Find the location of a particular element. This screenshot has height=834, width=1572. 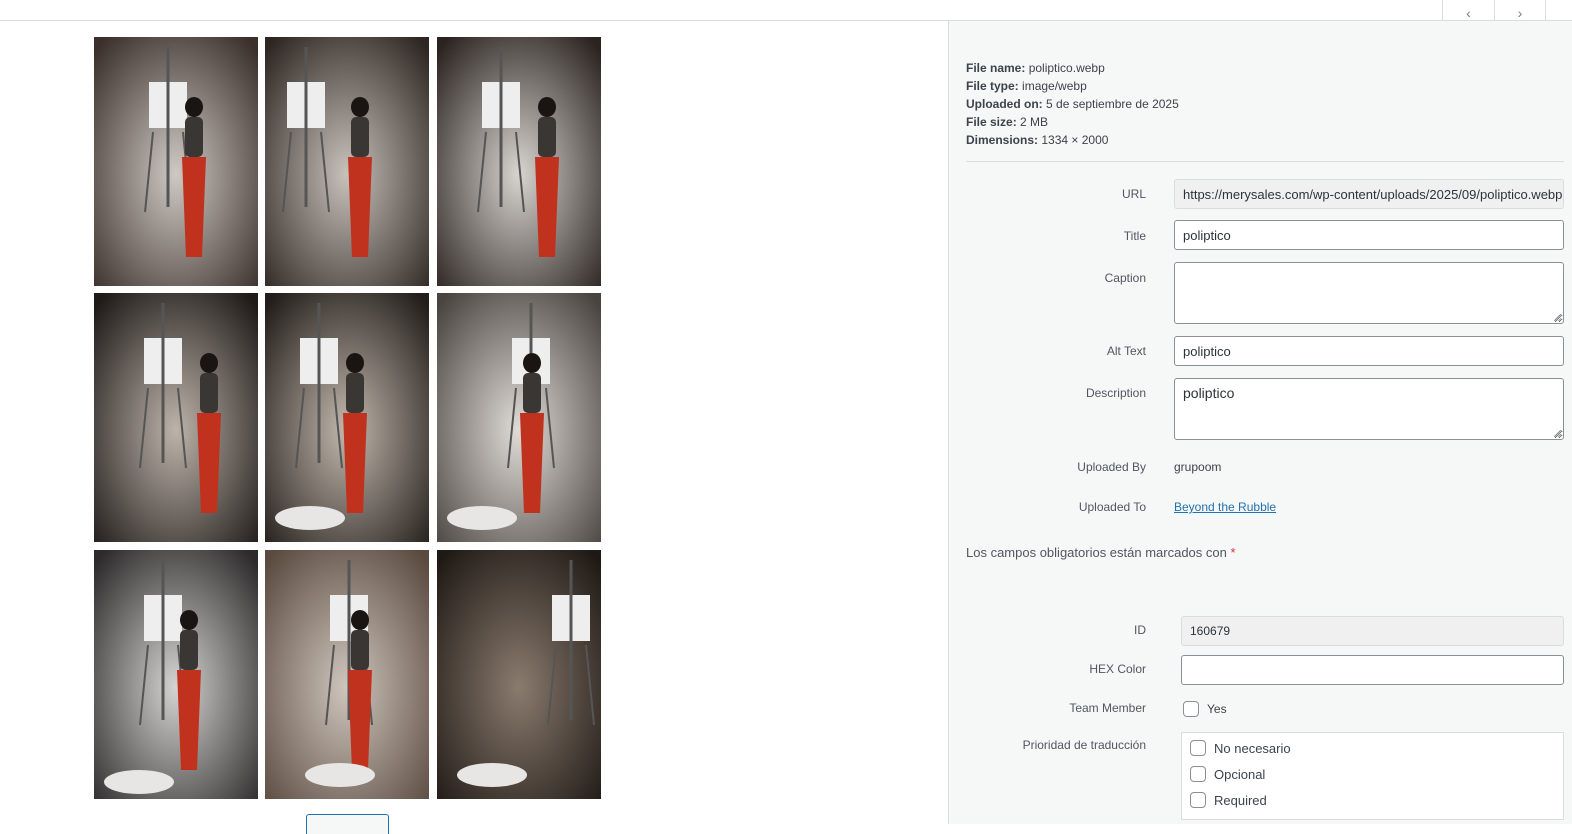

hex-color-label: HEX Color is located at coordinates (1117, 669).